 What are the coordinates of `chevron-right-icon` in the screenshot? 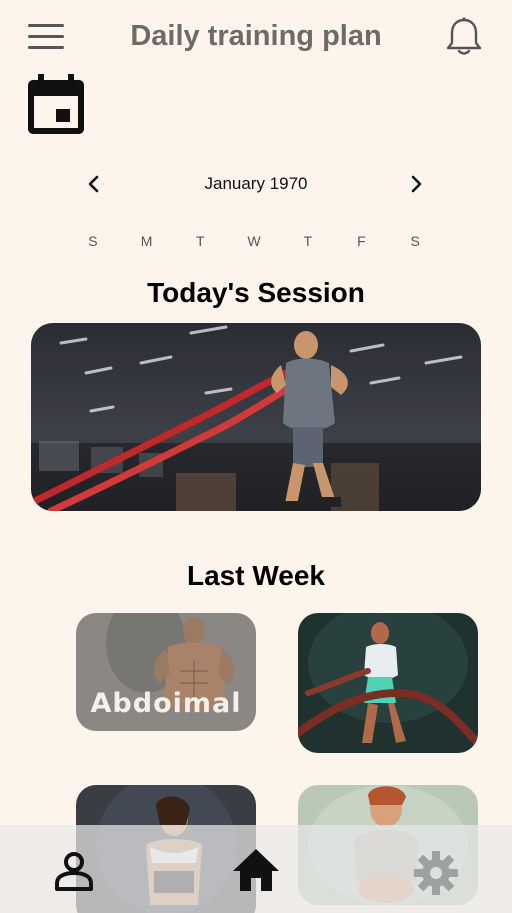 It's located at (416, 184).